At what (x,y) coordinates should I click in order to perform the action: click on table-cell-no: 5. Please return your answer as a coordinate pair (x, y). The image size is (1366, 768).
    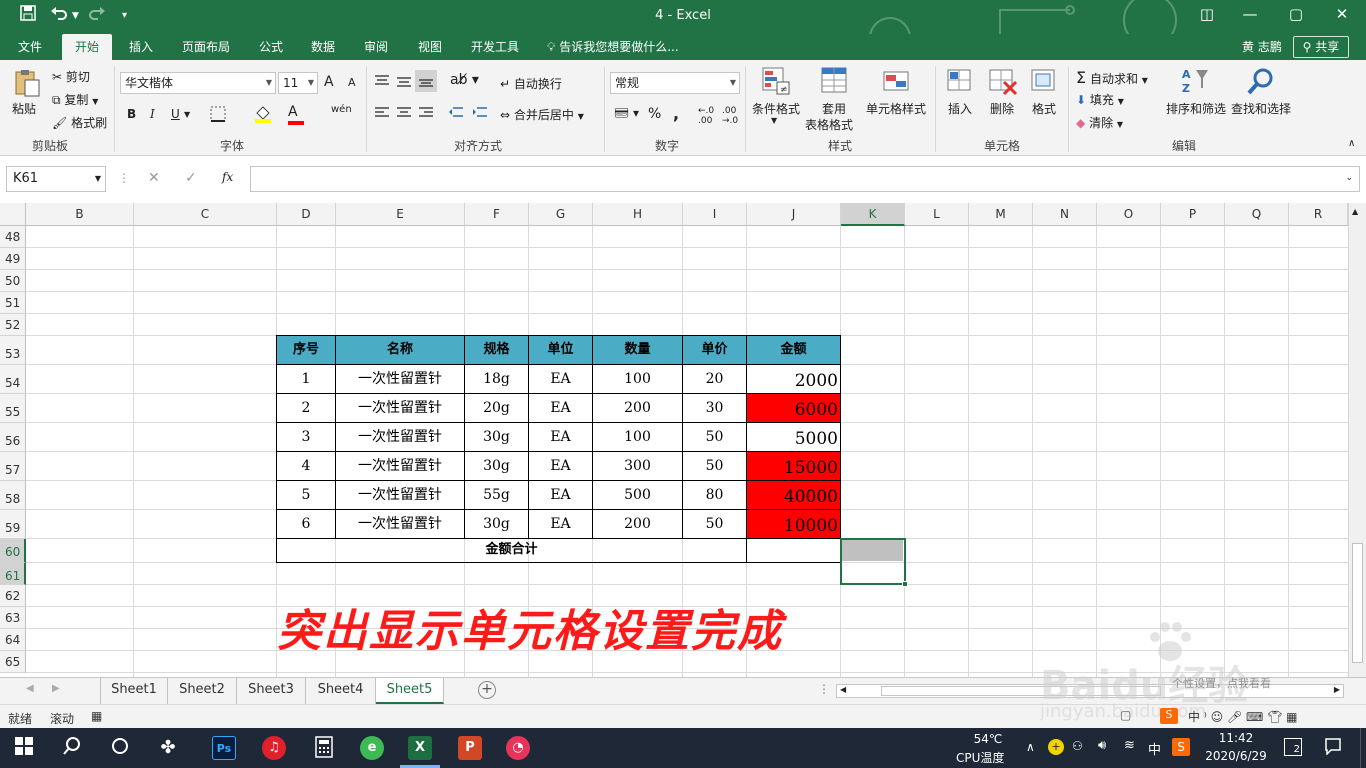
    Looking at the image, I should click on (306, 495).